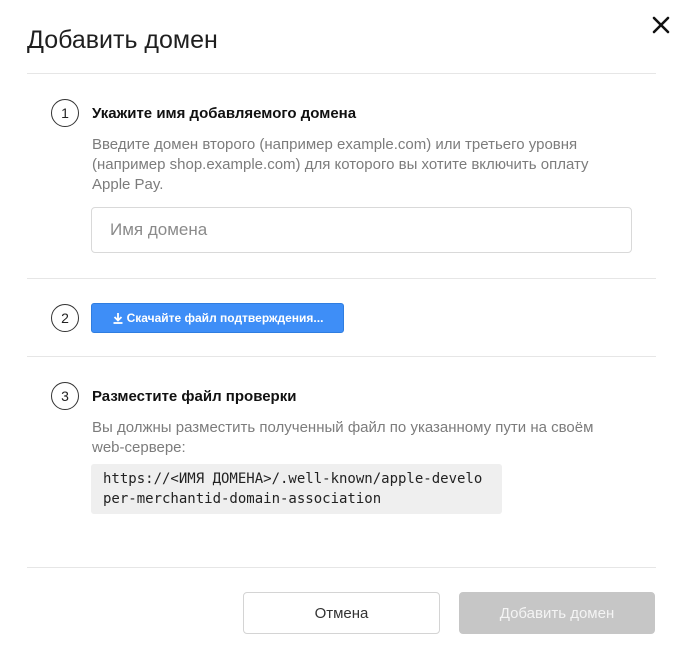 The height and width of the screenshot is (662, 684). Describe the element at coordinates (341, 278) in the screenshot. I see `step-1-divider` at that location.